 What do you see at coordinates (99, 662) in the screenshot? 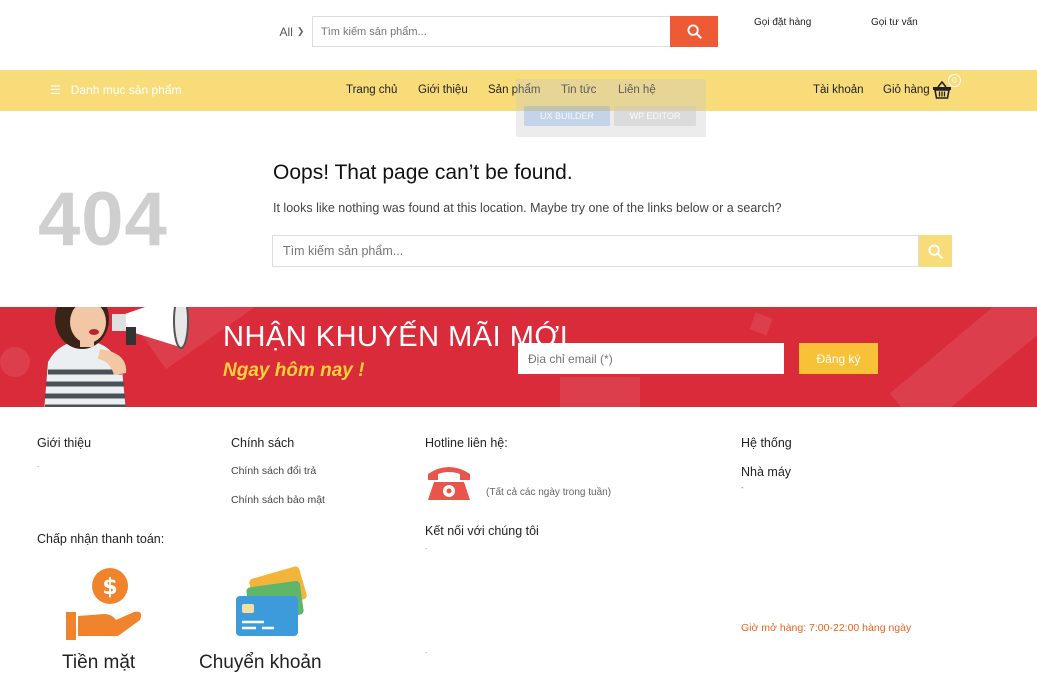
I see `payment-method-cash: Tiền mặt` at bounding box center [99, 662].